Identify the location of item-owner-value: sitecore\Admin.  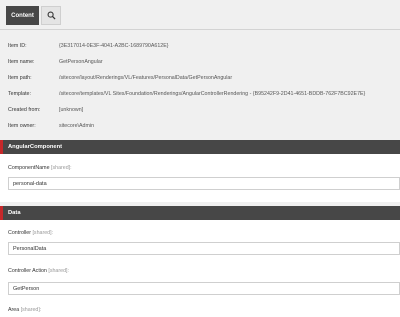
(77, 126).